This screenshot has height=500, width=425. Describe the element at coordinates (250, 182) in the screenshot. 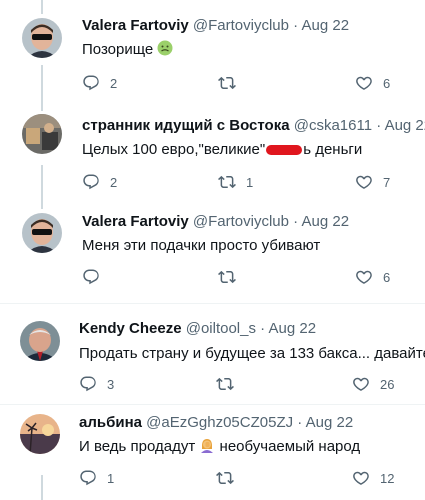

I see `retweet-count: 1` at that location.